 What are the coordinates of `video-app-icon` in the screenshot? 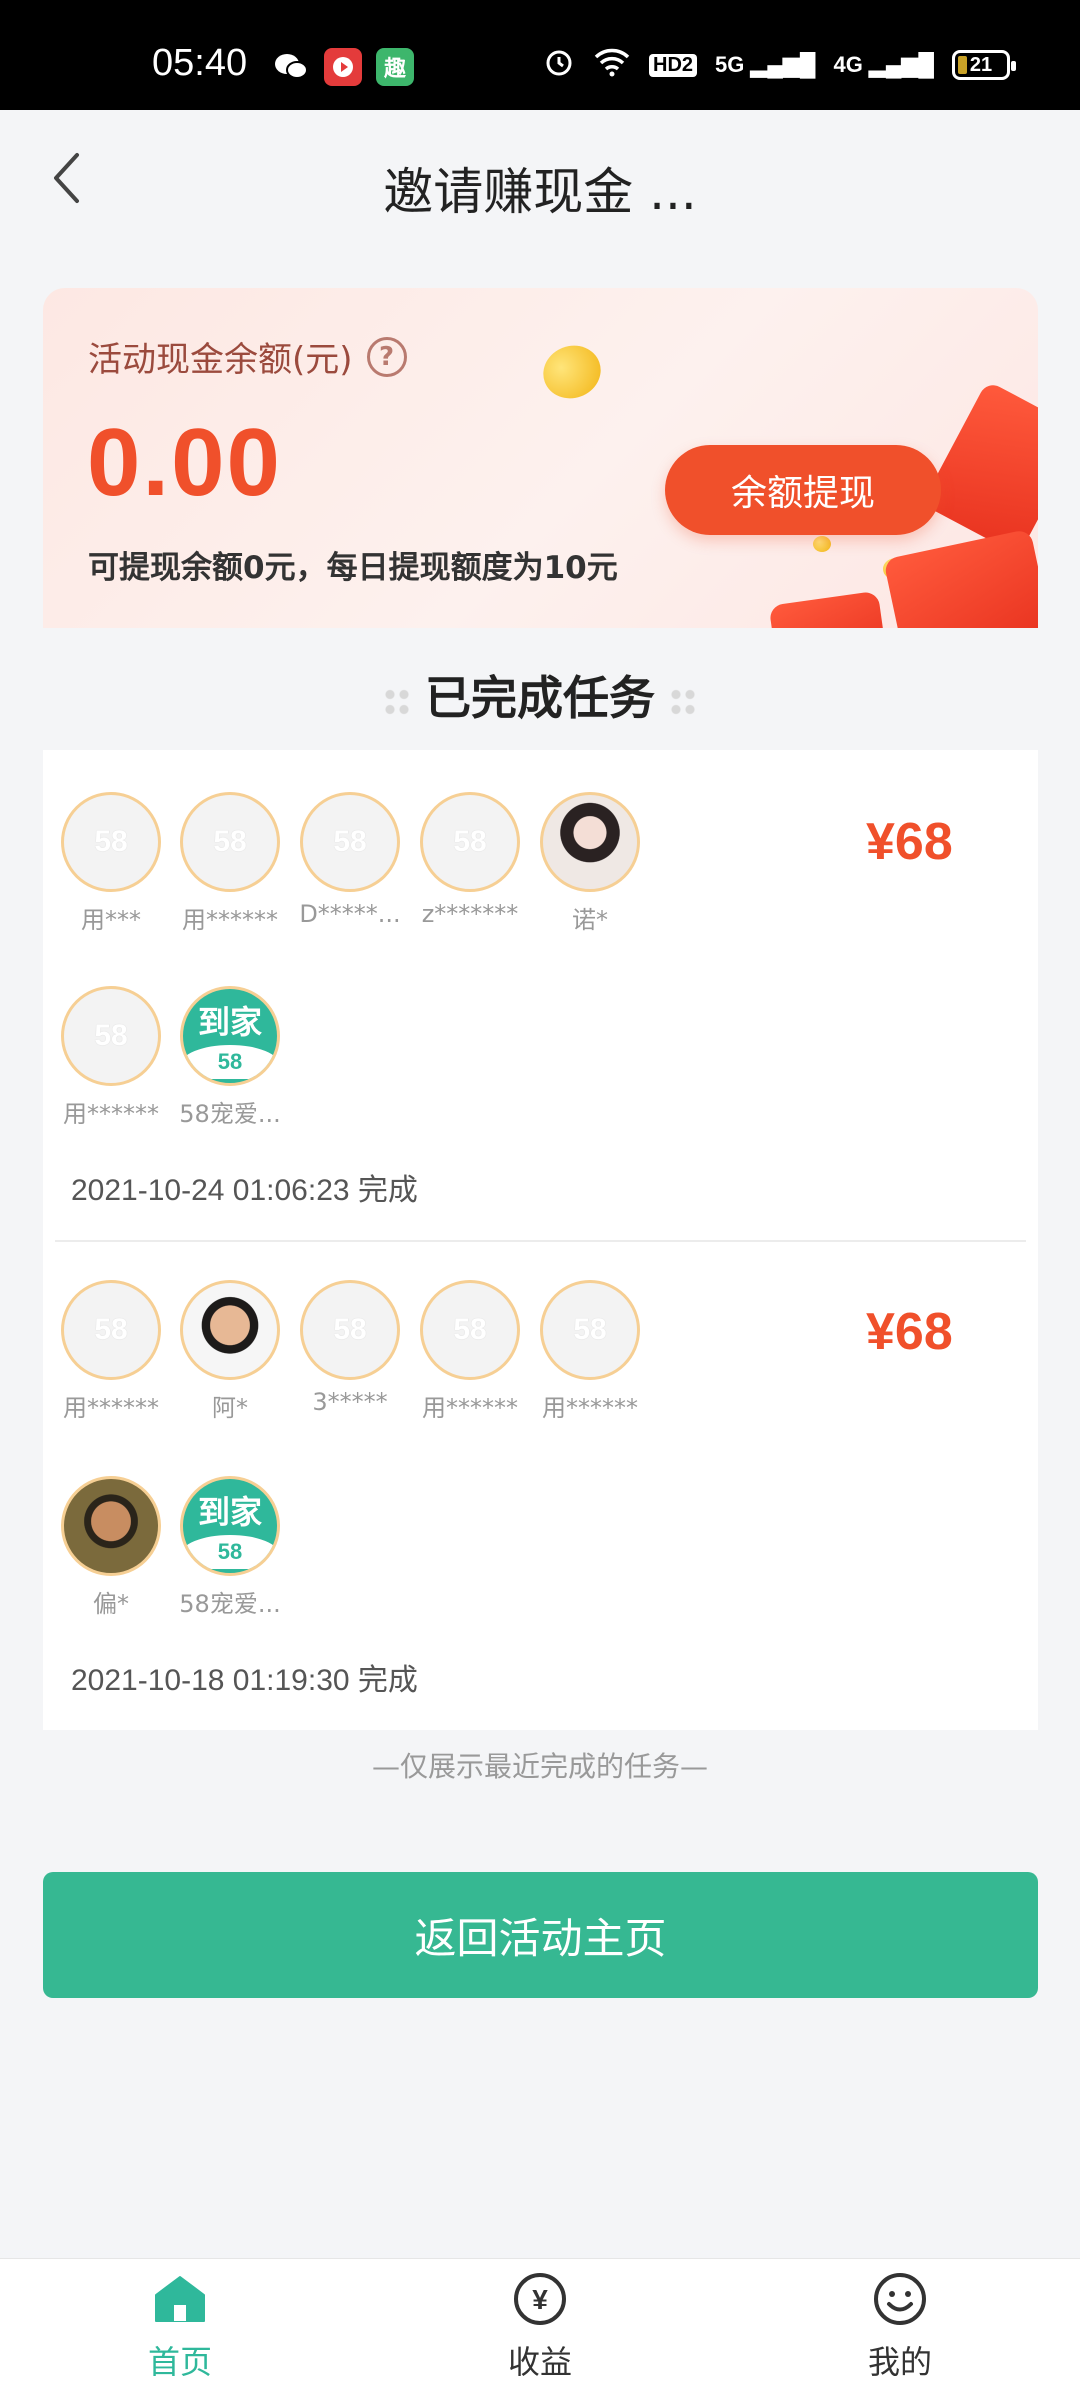 It's located at (343, 67).